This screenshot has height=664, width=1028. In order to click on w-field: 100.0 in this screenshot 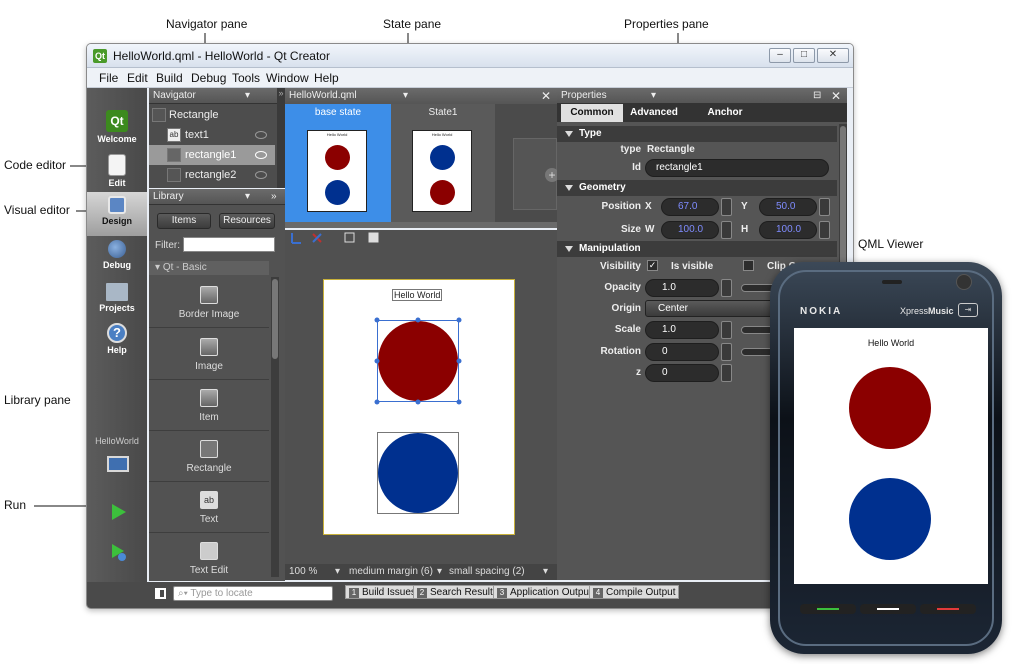, I will do `click(690, 230)`.